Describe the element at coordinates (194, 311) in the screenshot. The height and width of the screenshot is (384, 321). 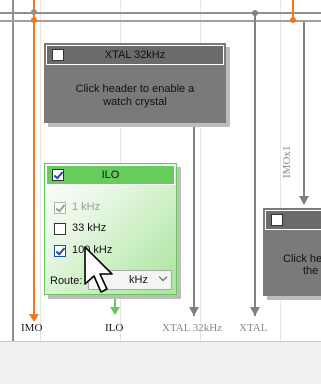
I see `xtal32-arrow` at that location.